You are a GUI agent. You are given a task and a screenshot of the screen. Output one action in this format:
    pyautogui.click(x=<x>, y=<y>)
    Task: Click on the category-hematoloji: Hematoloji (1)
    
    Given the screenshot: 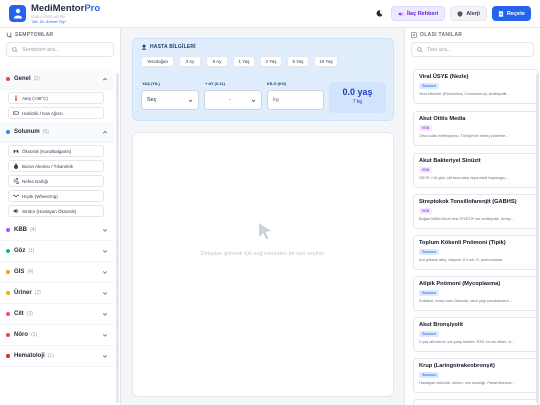 What is the action you would take?
    pyautogui.click(x=57, y=356)
    